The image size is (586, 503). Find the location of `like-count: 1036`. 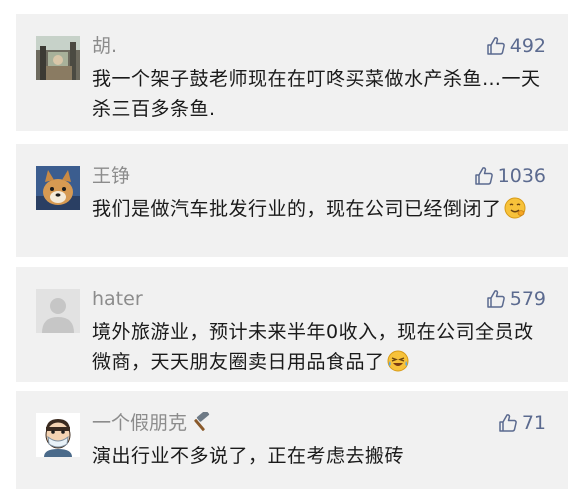

like-count: 1036 is located at coordinates (521, 176).